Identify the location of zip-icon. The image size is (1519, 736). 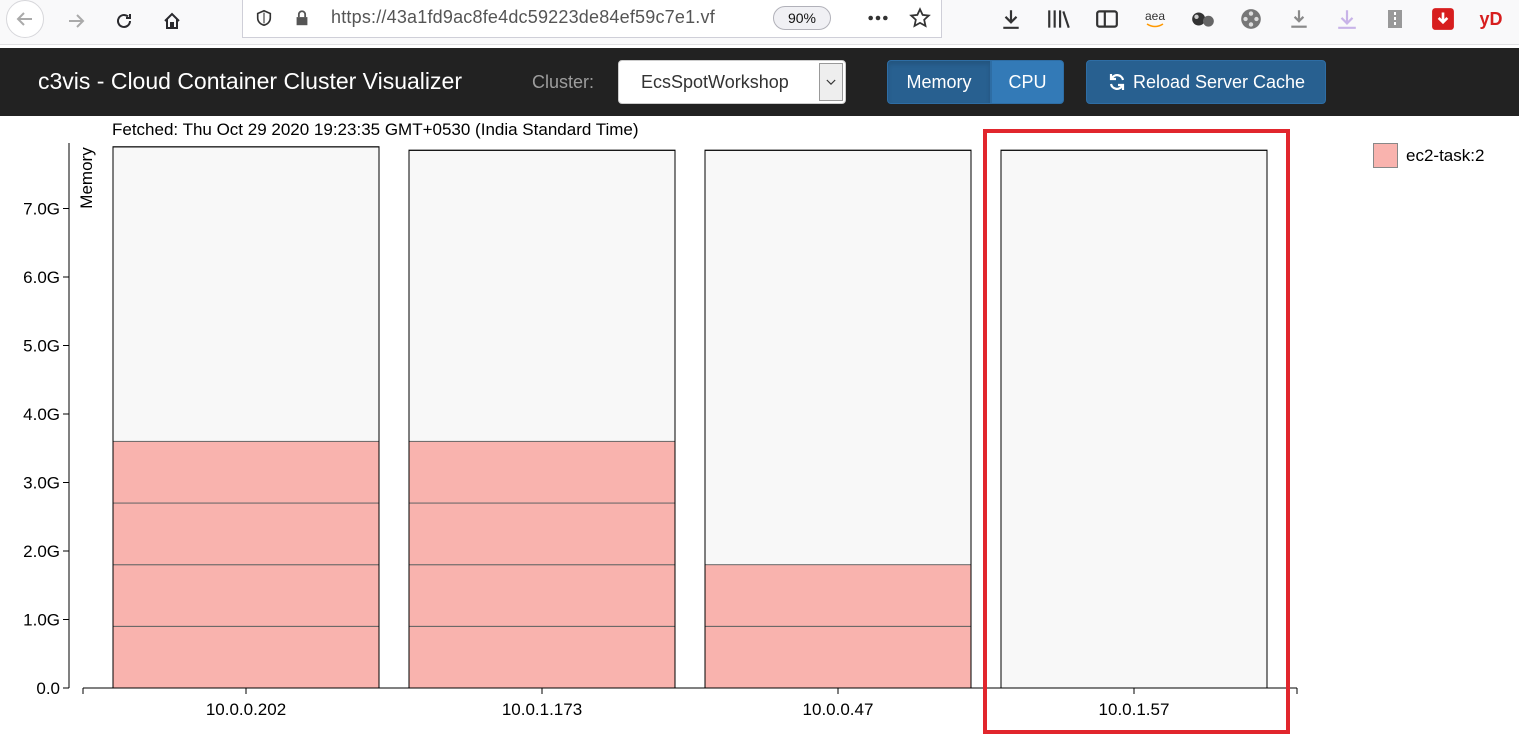
(1395, 19).